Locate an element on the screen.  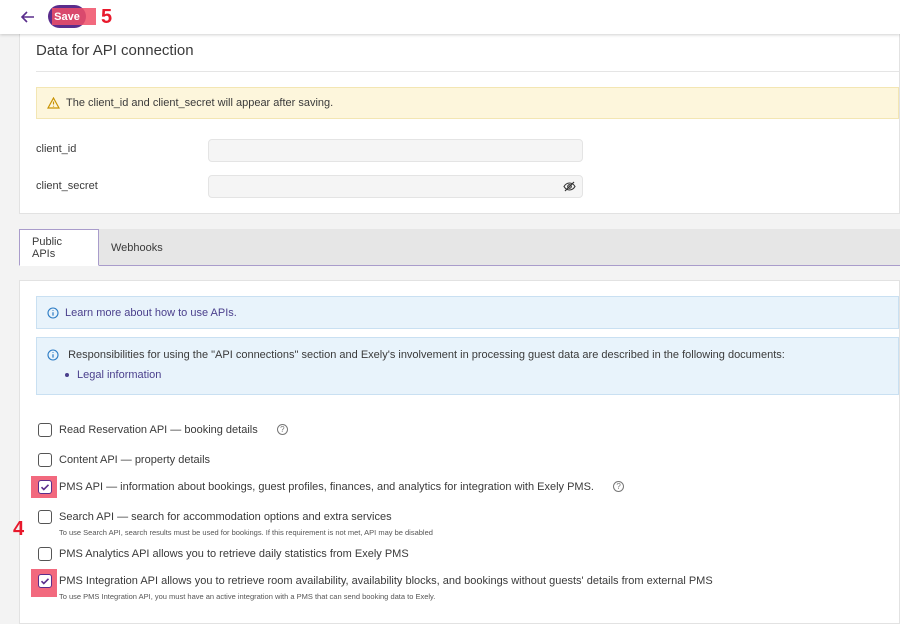
annotation-step-5: 5 is located at coordinates (107, 17).